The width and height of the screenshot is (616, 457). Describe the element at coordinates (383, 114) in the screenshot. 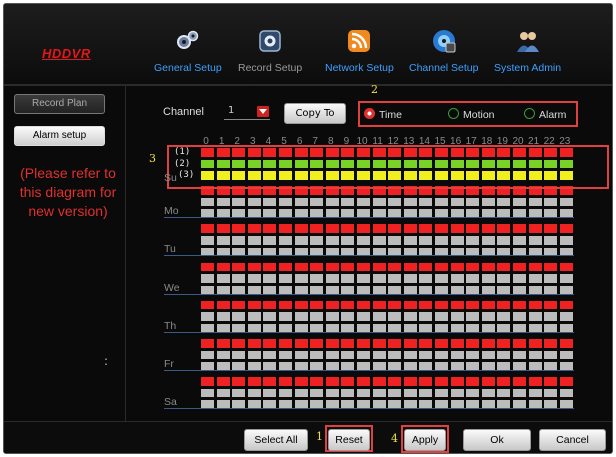

I see `radio-time: Time` at that location.